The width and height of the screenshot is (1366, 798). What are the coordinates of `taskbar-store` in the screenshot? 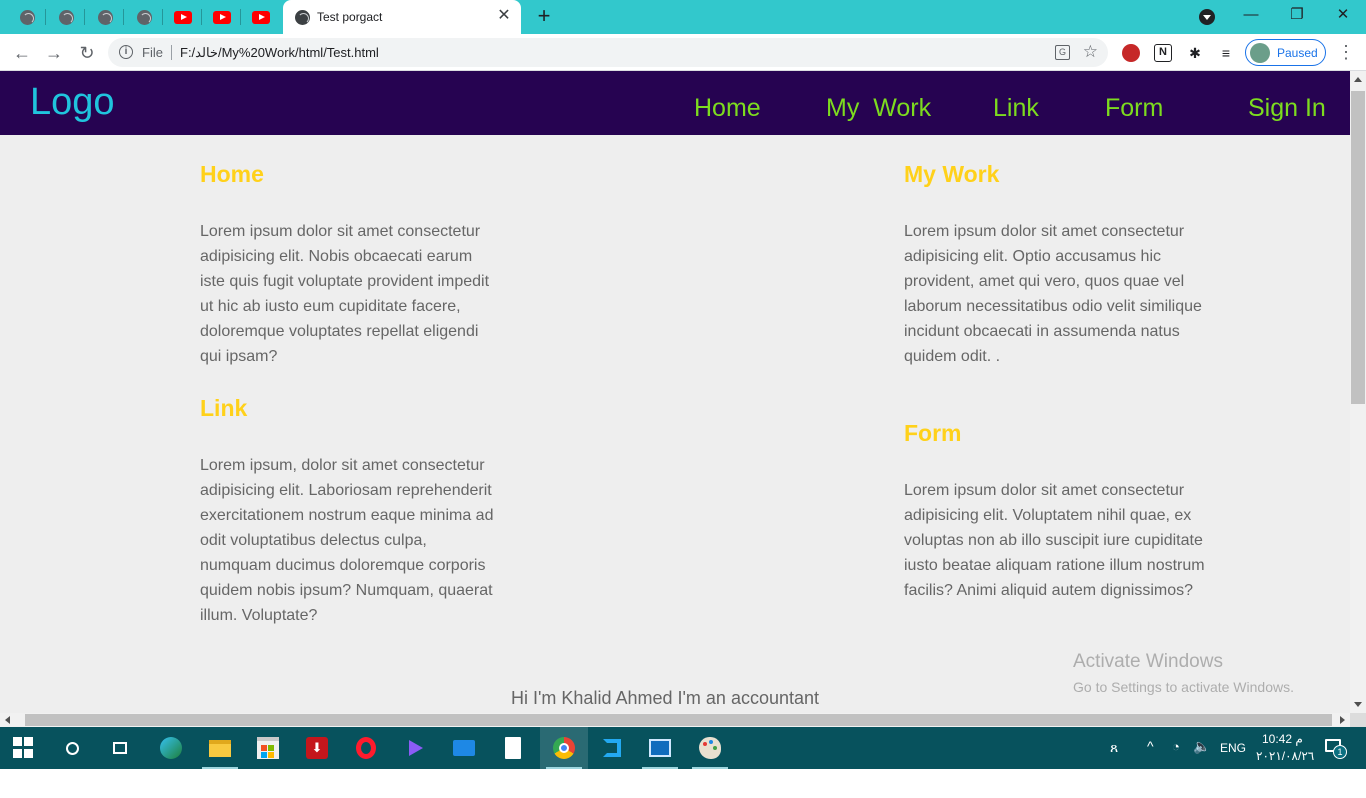 It's located at (268, 748).